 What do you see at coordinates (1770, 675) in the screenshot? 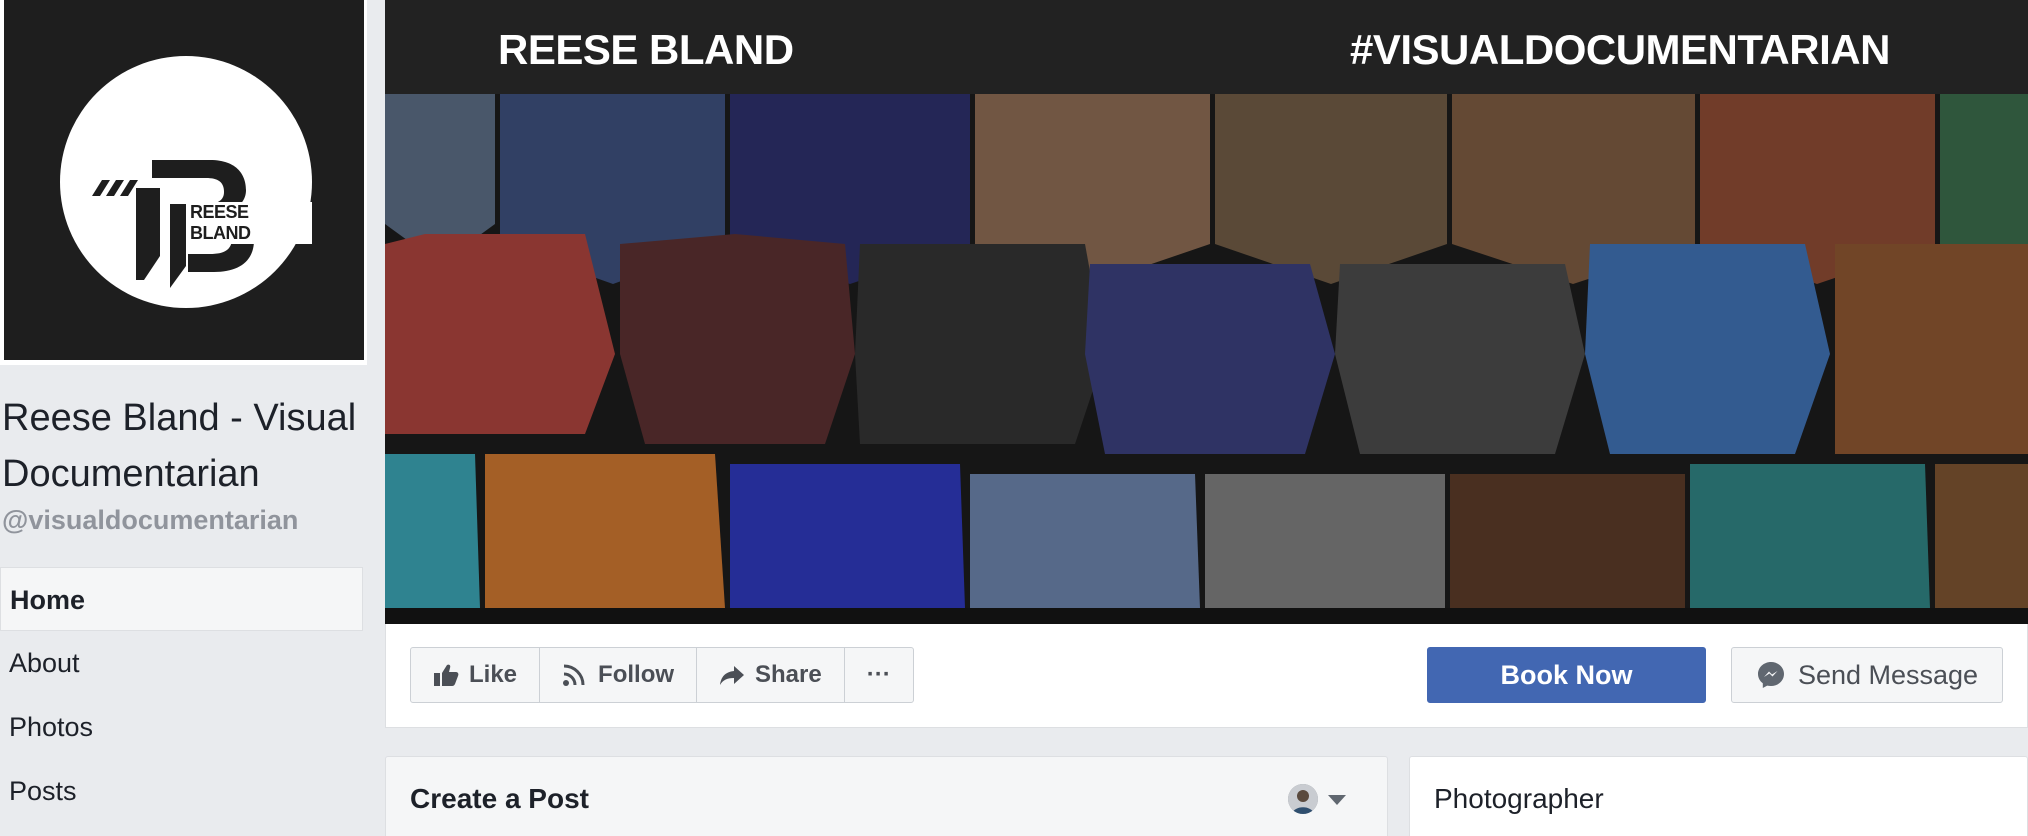
I see `messenger-icon` at bounding box center [1770, 675].